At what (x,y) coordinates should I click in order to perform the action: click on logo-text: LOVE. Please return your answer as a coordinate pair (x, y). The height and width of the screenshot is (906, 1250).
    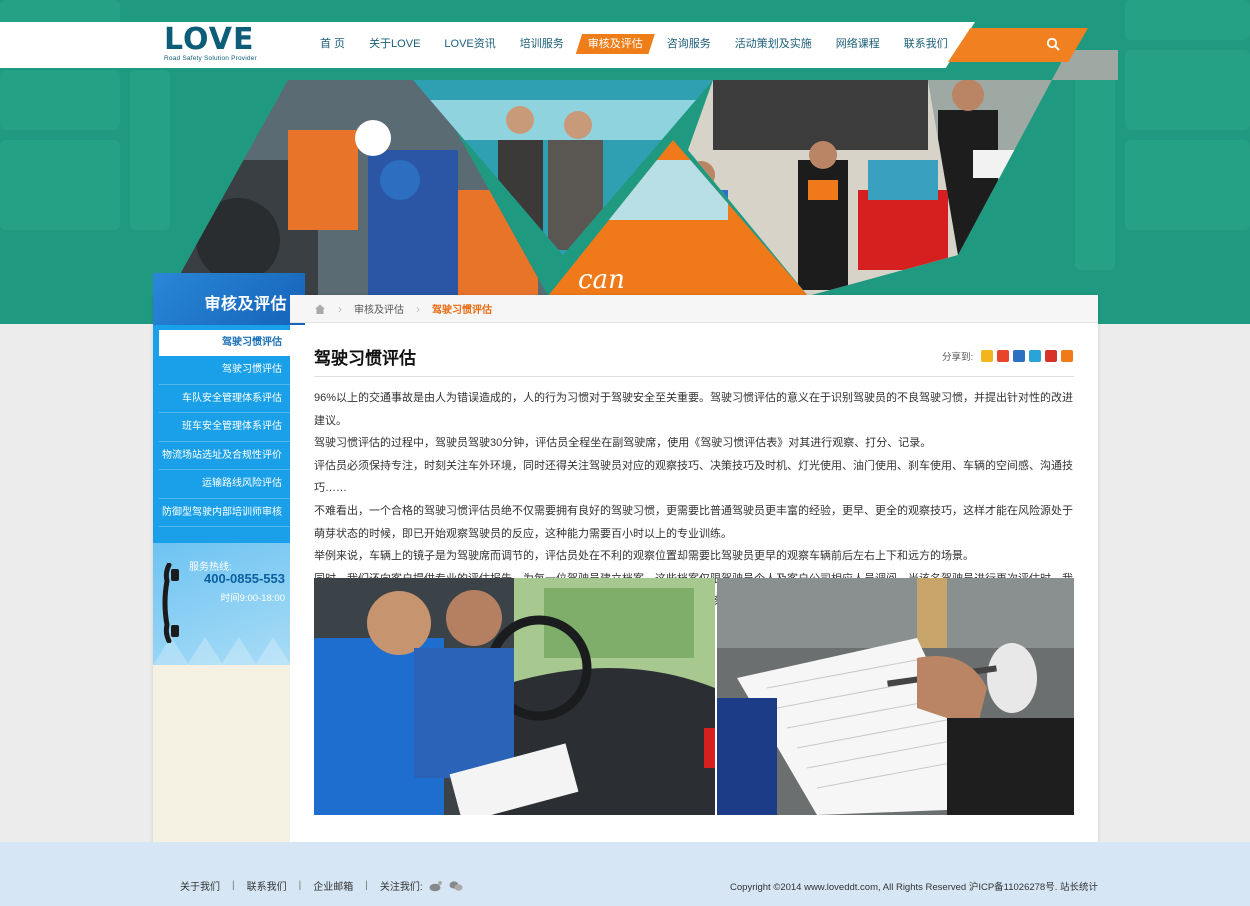
    Looking at the image, I should click on (209, 39).